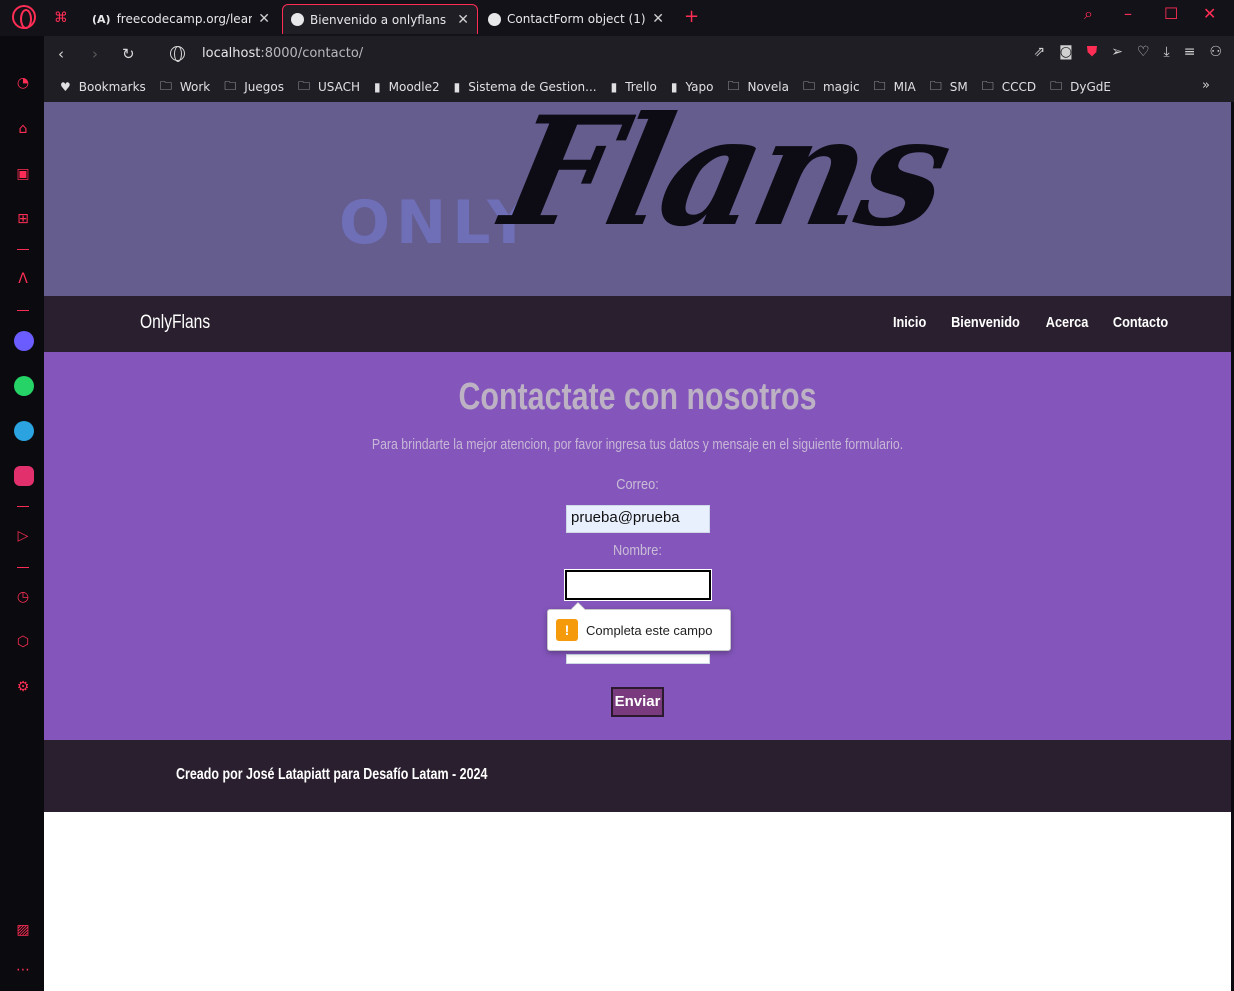  I want to click on aria-icon: ᐱ, so click(23, 279).